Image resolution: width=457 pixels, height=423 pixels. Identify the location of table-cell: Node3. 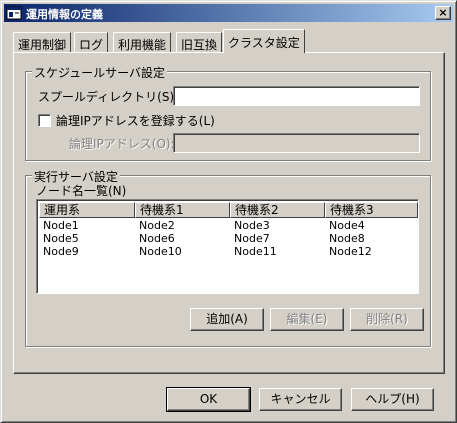
(252, 225).